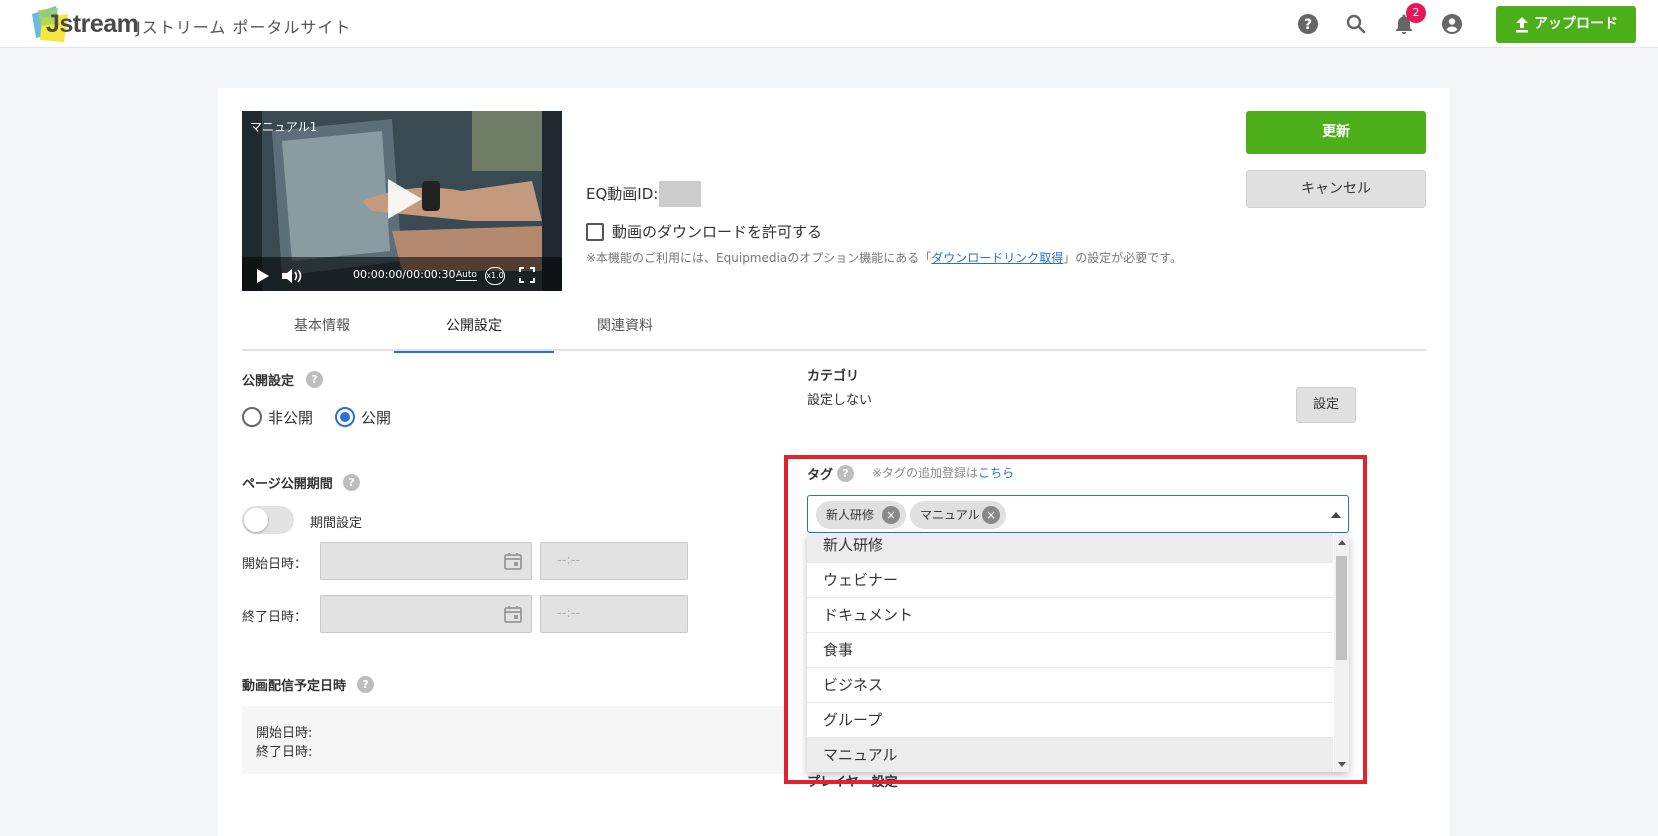  What do you see at coordinates (336, 523) in the screenshot?
I see `period-toggle-label: 期間設定` at bounding box center [336, 523].